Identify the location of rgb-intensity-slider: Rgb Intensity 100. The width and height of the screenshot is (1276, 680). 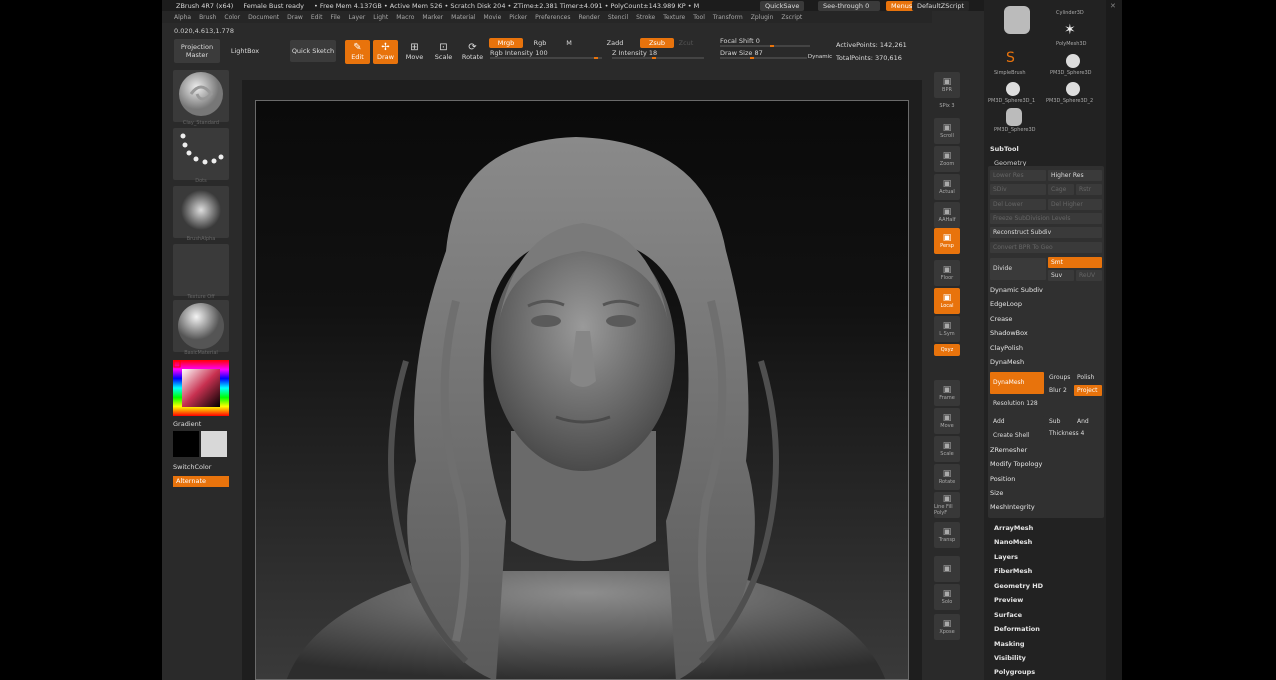
(546, 54).